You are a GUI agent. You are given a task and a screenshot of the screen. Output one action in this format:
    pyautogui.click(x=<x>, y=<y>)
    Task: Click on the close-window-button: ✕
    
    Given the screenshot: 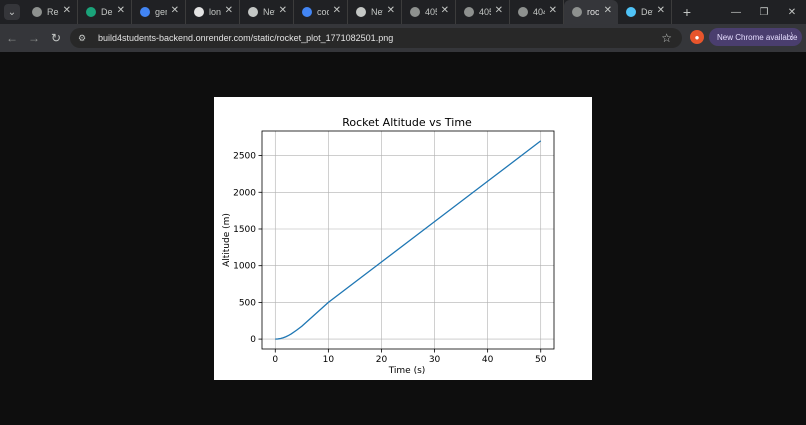 What is the action you would take?
    pyautogui.click(x=792, y=12)
    